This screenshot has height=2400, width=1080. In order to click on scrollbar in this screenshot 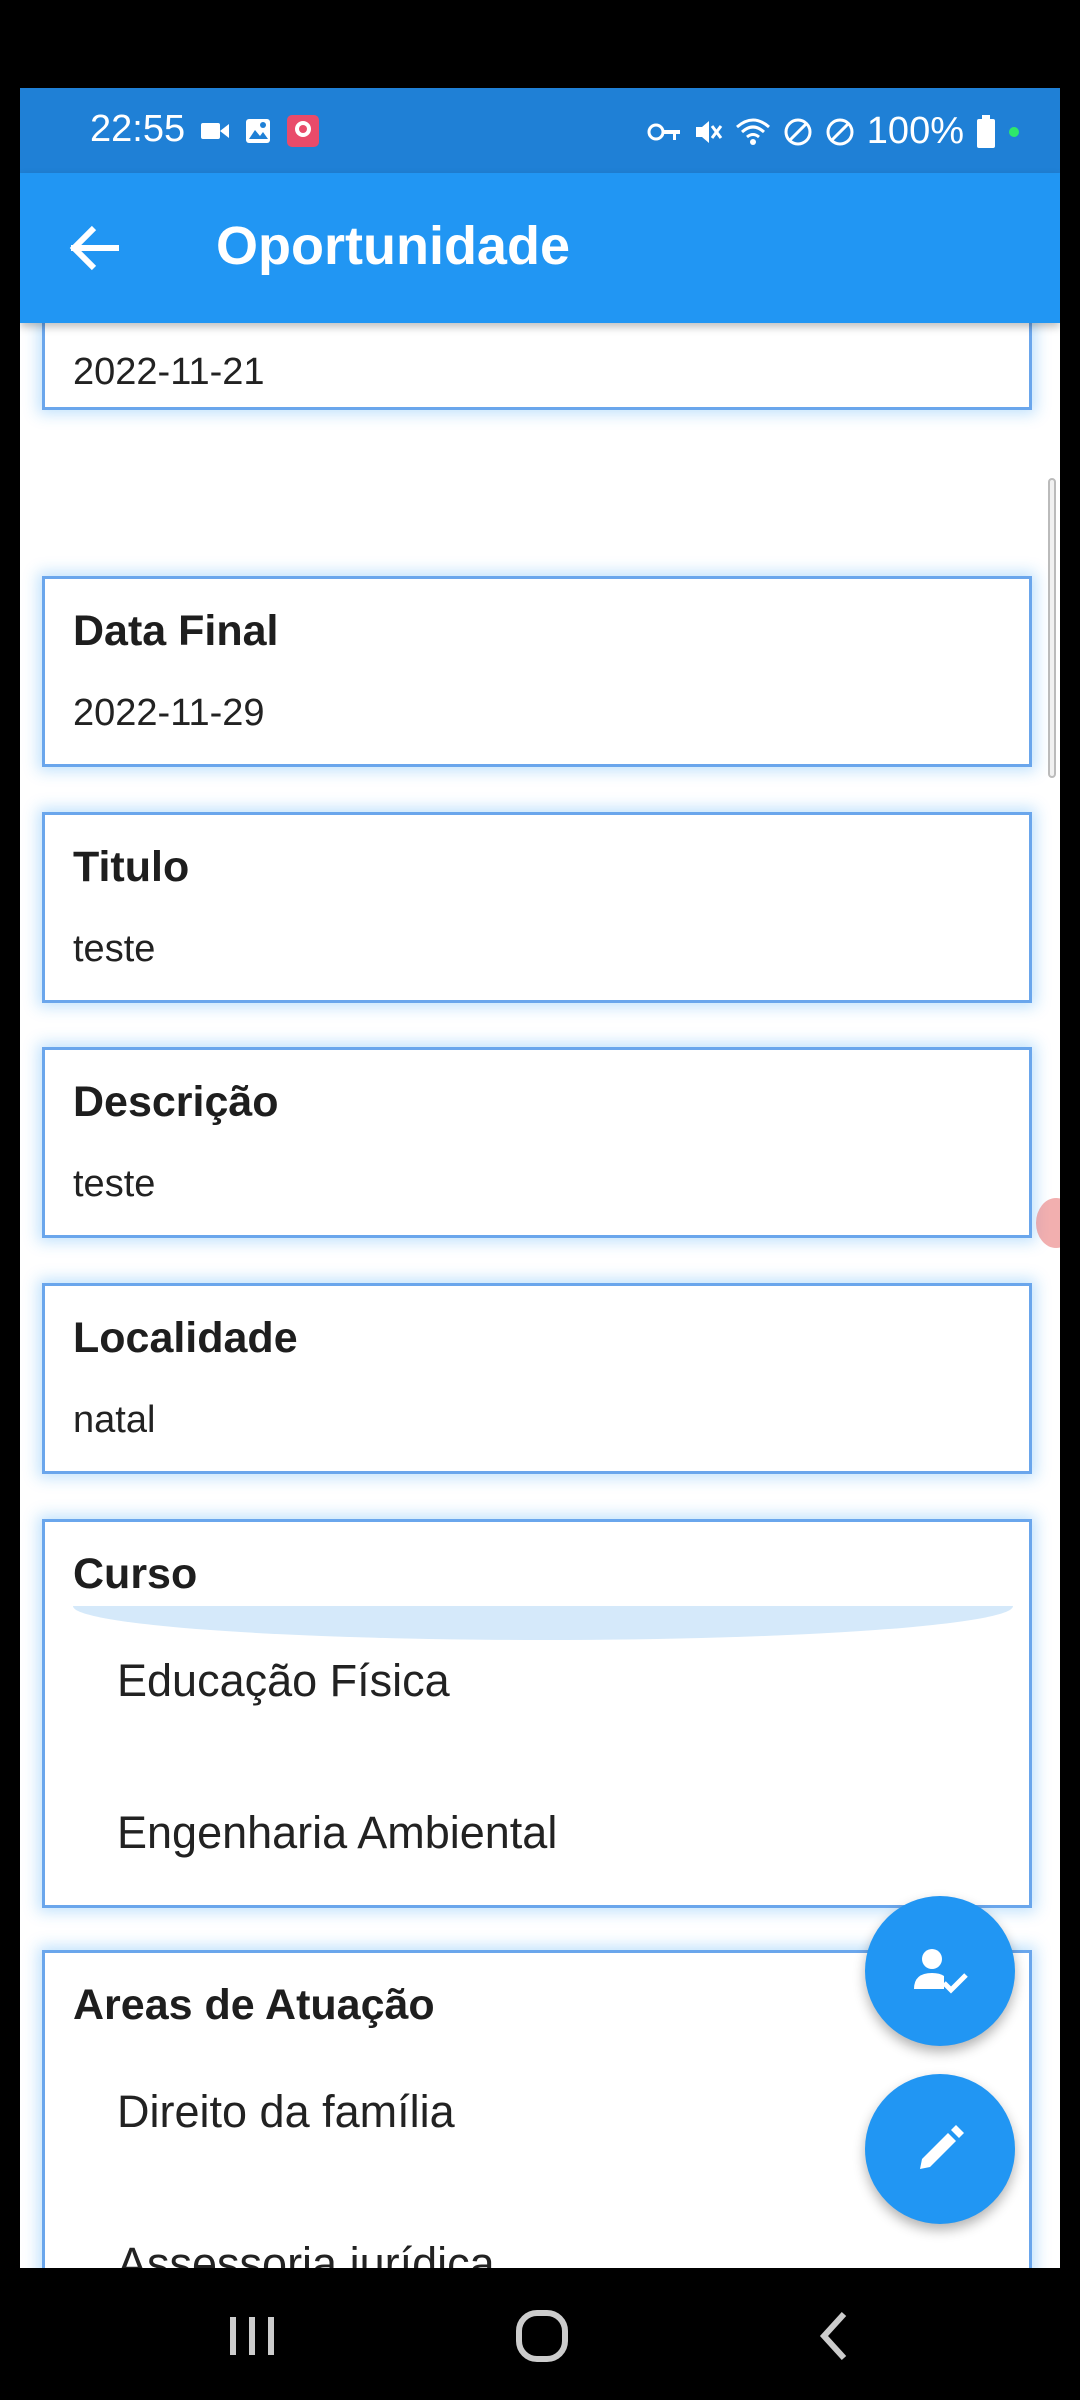, I will do `click(1052, 628)`.